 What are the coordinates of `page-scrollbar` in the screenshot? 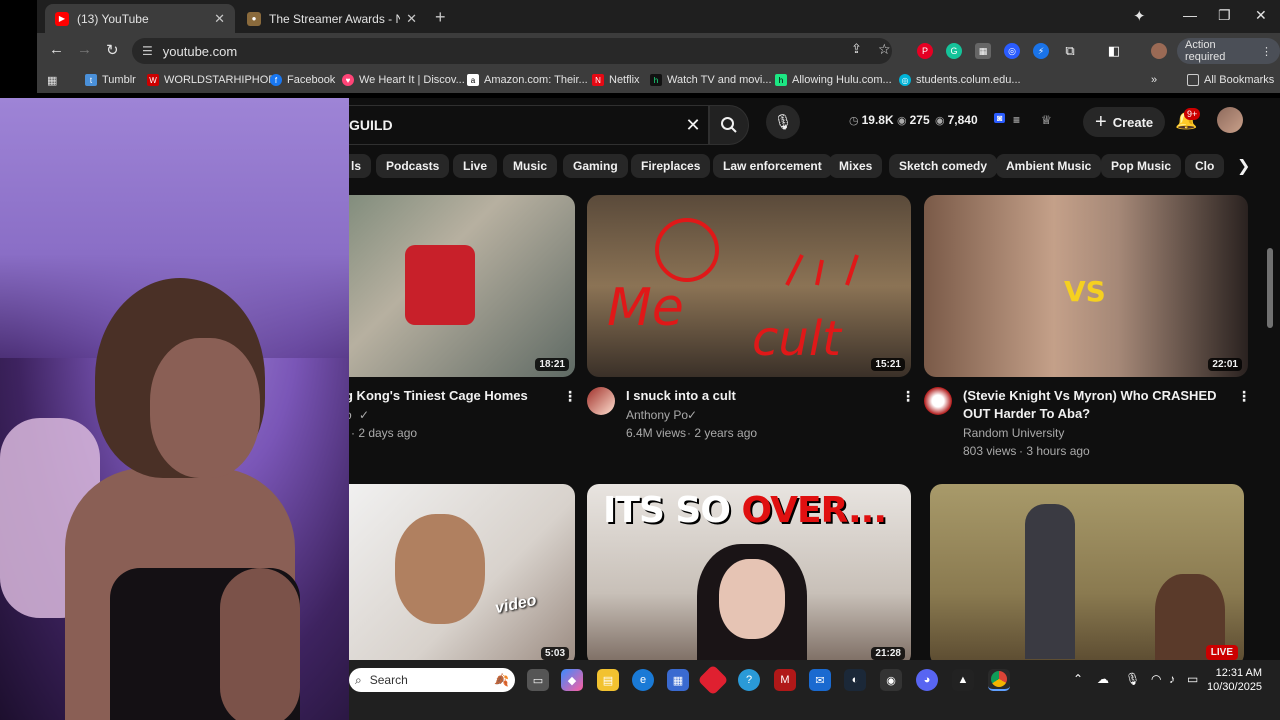 It's located at (1270, 288).